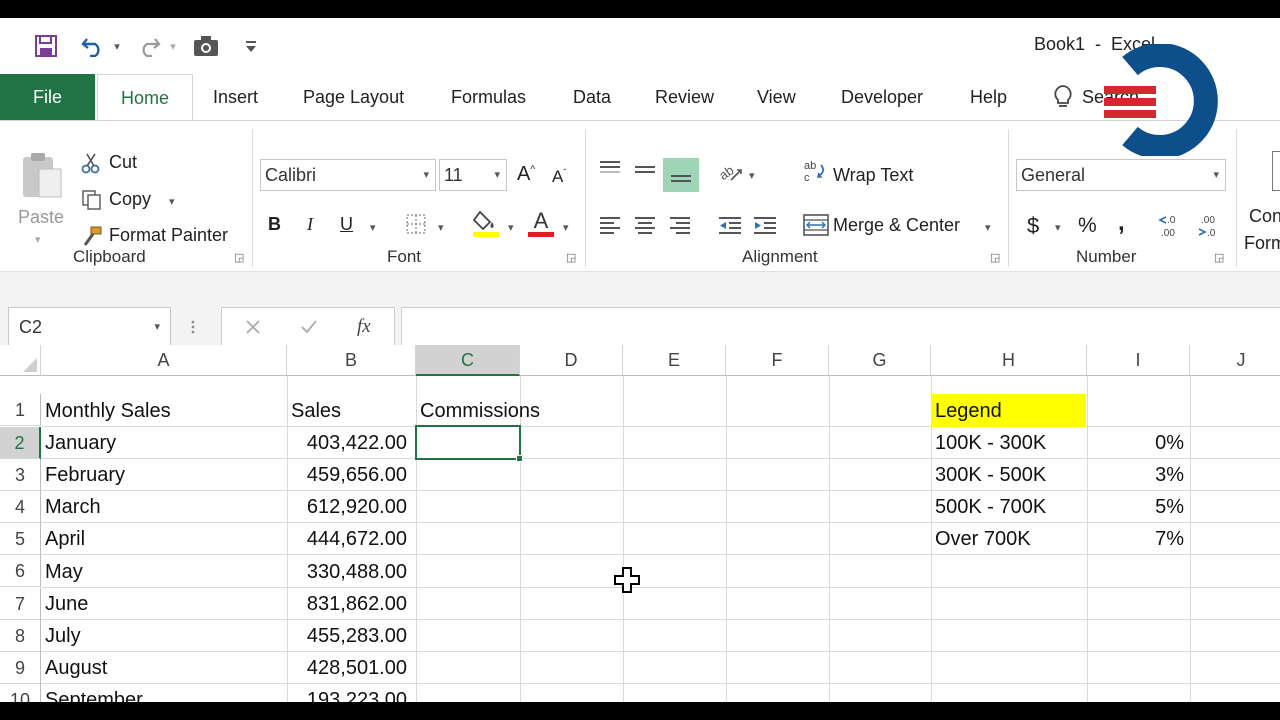 The width and height of the screenshot is (1280, 720). I want to click on tab-data: Data, so click(592, 97).